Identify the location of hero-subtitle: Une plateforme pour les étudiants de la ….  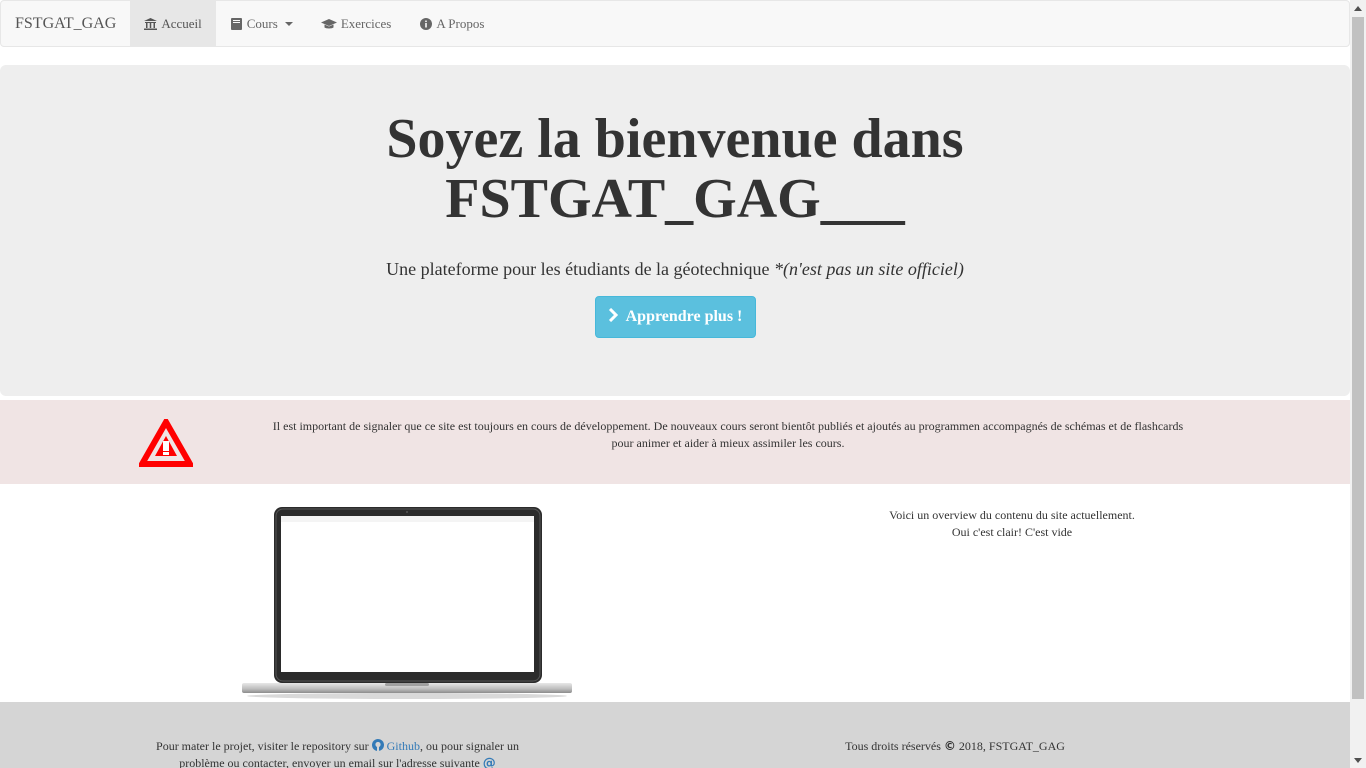
(675, 269).